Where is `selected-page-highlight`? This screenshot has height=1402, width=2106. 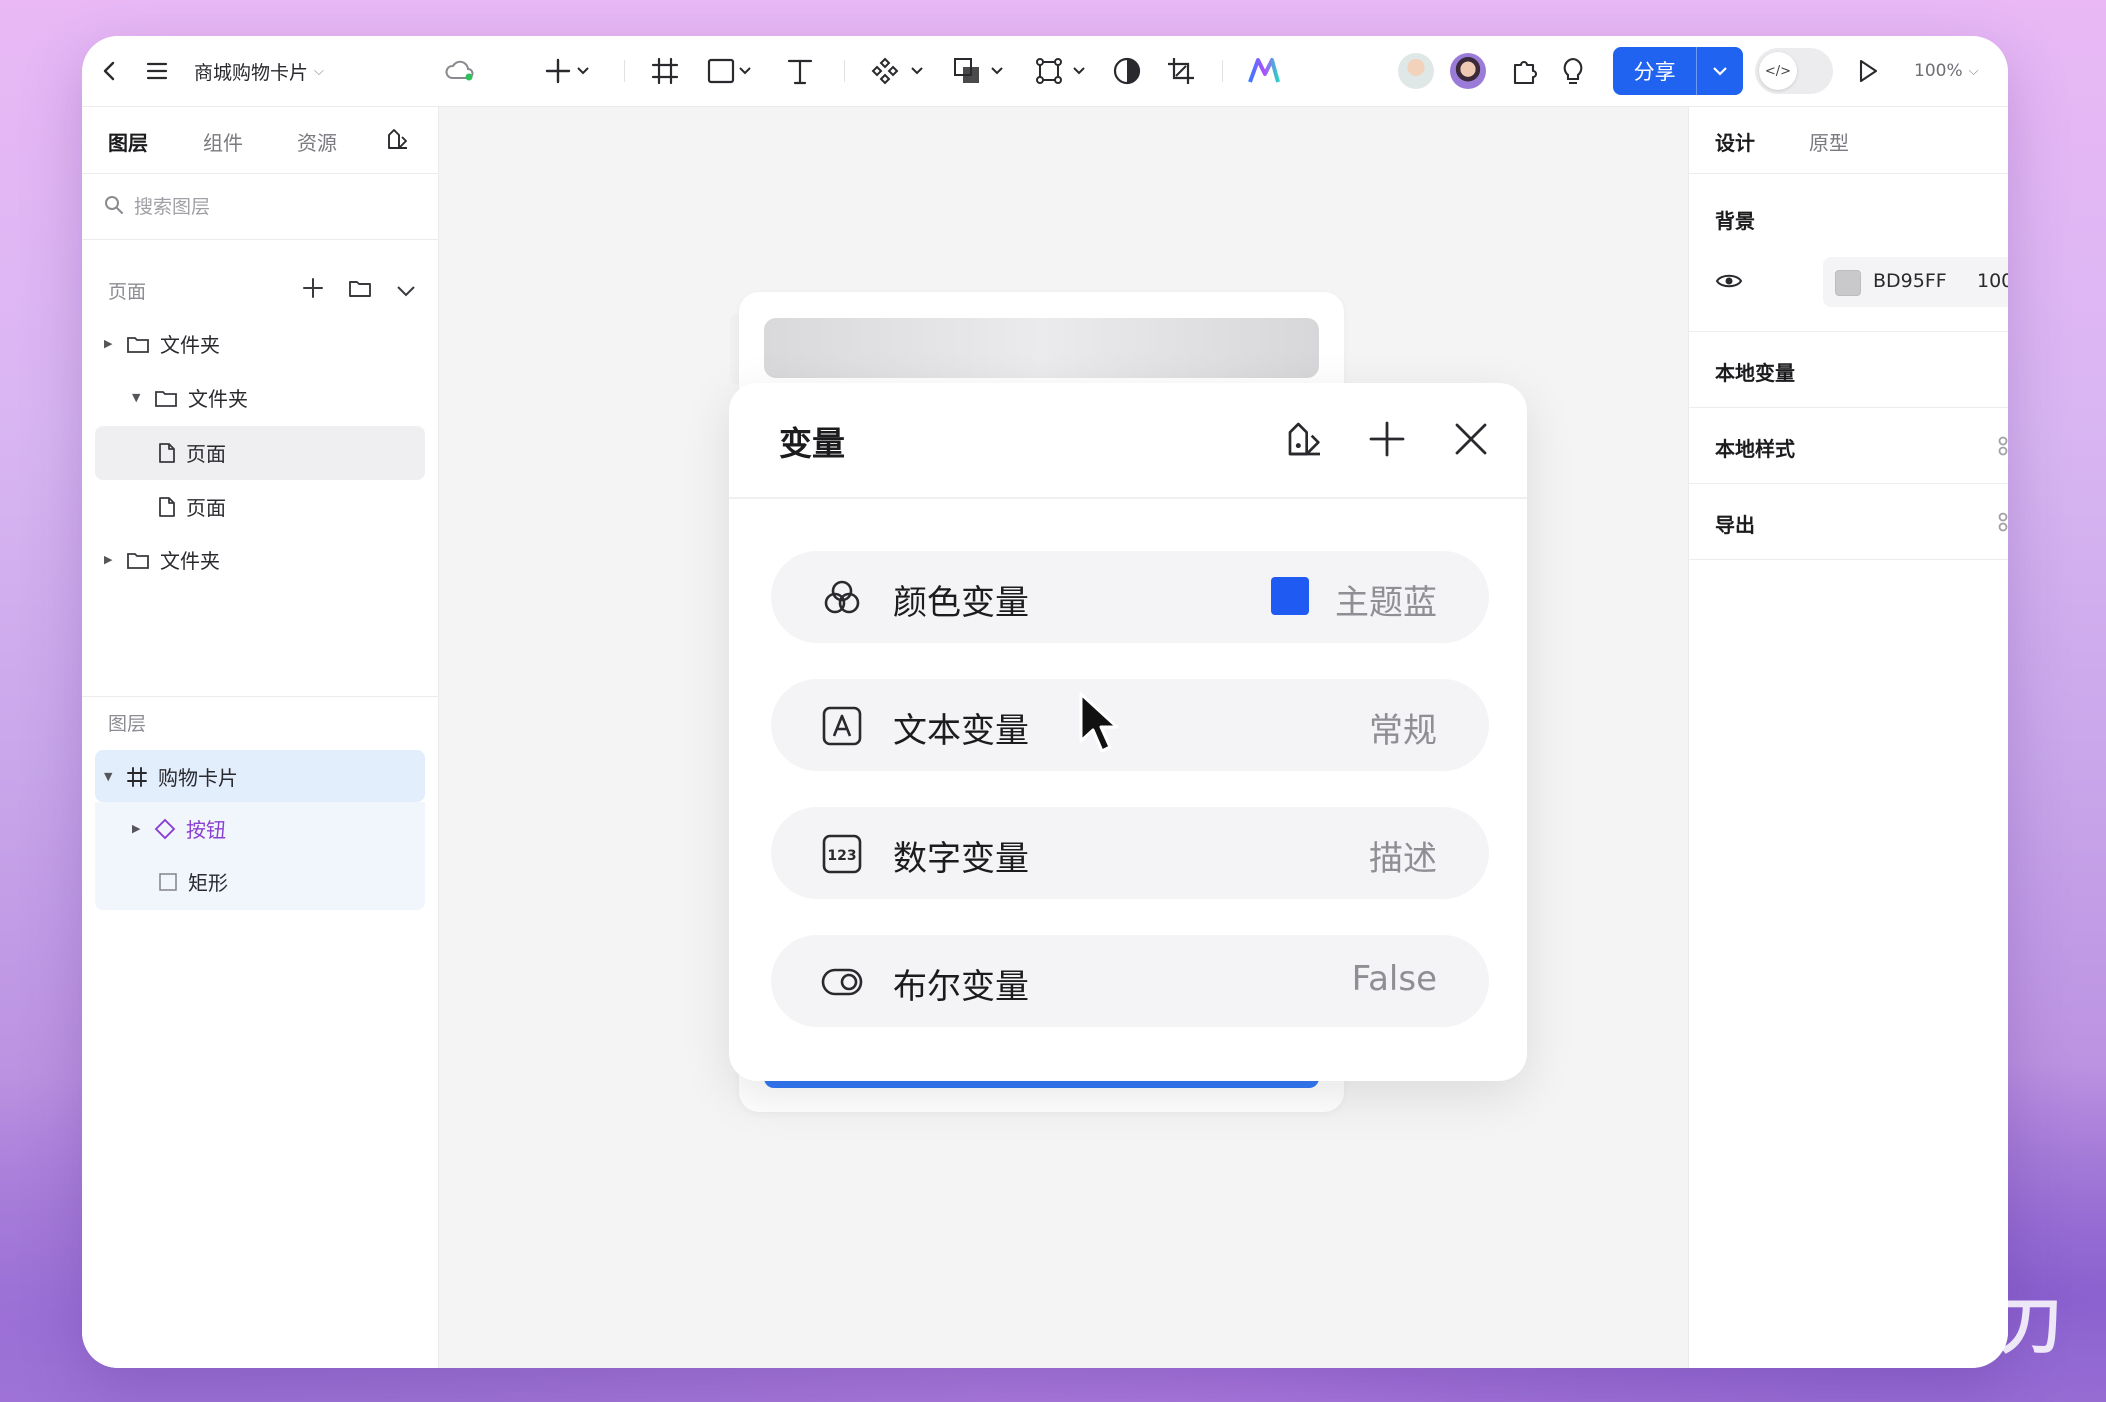 selected-page-highlight is located at coordinates (260, 453).